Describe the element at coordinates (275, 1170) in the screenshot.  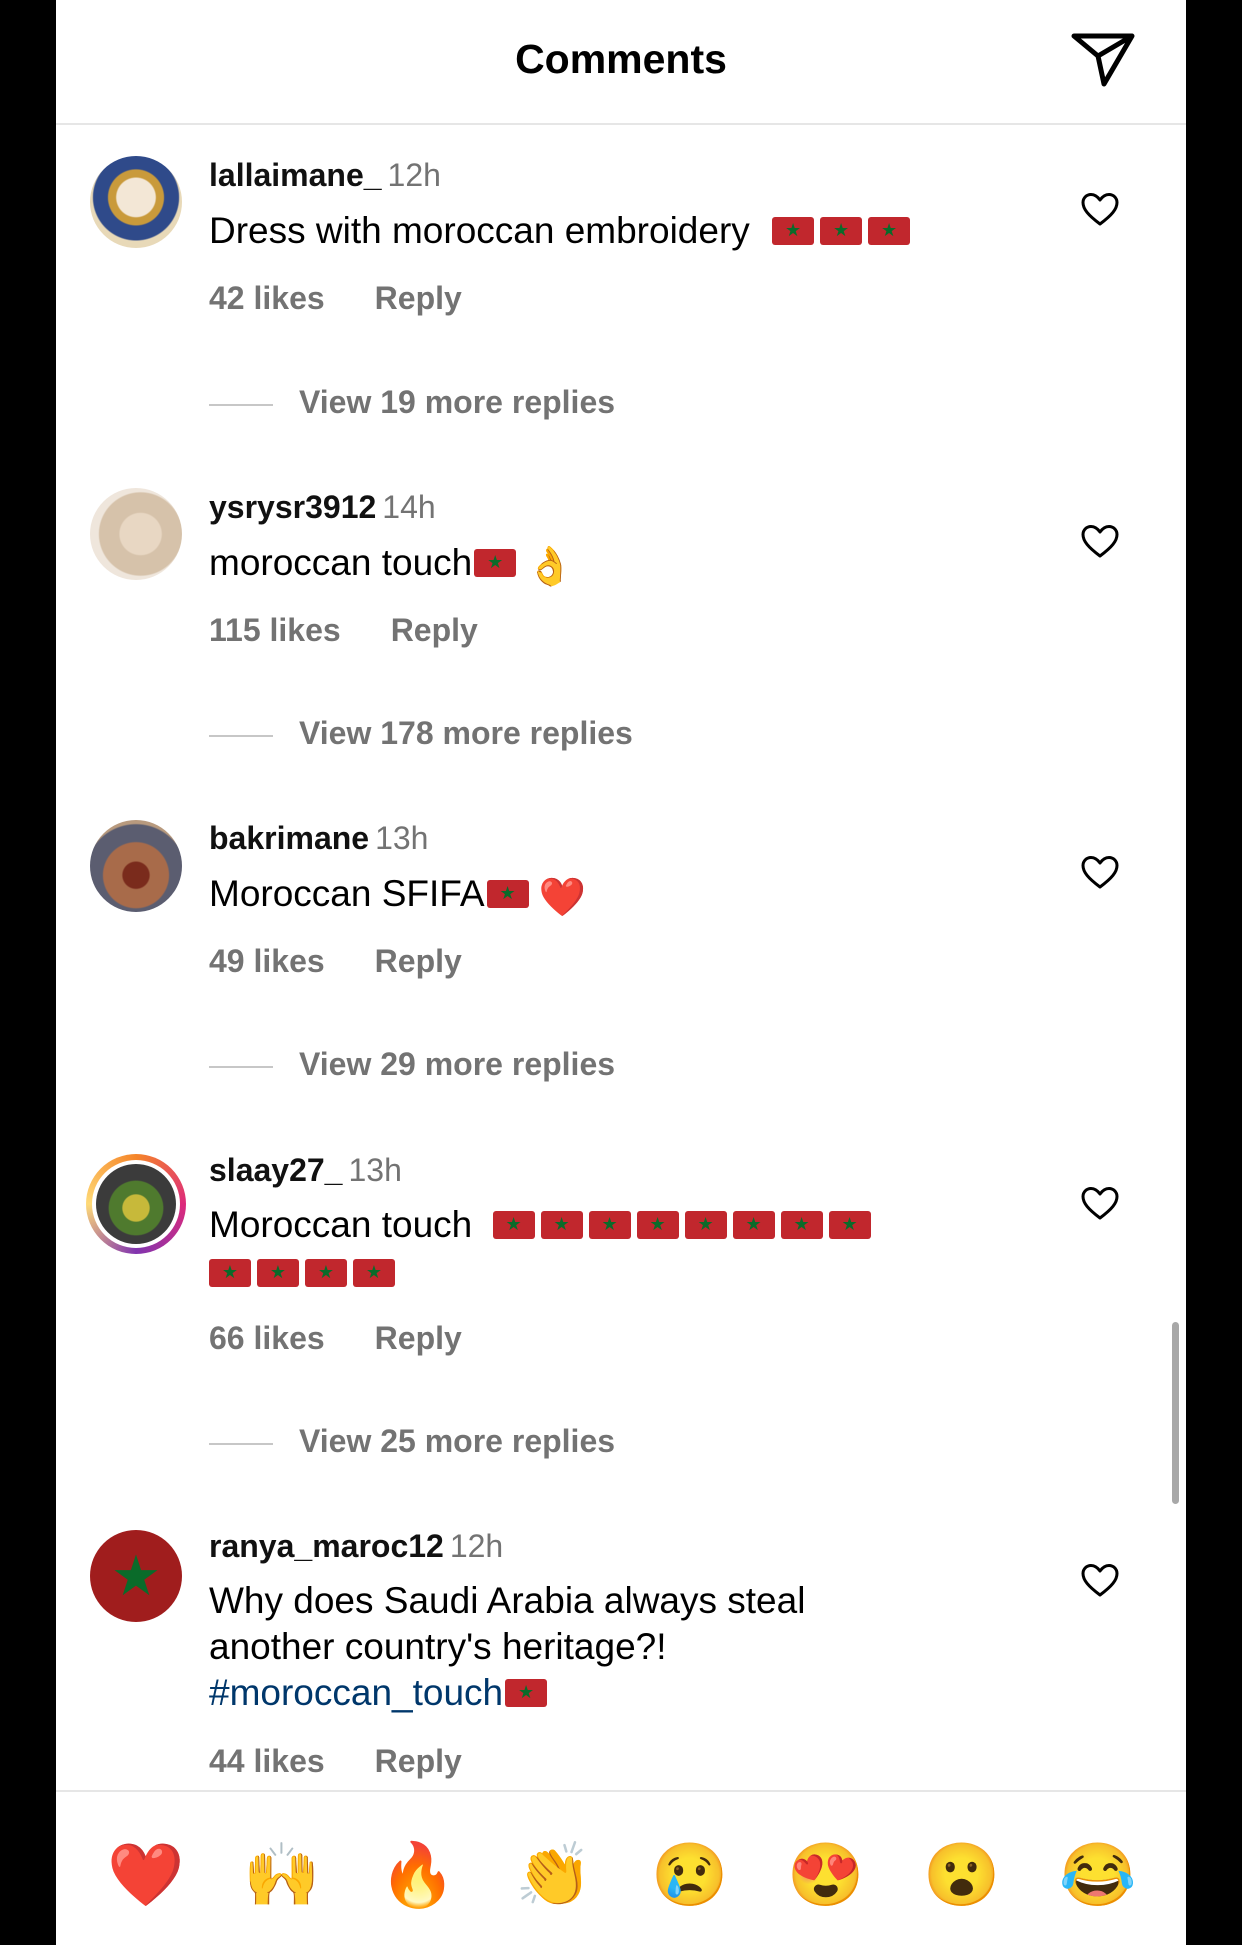
I see `username: slaay27_` at that location.